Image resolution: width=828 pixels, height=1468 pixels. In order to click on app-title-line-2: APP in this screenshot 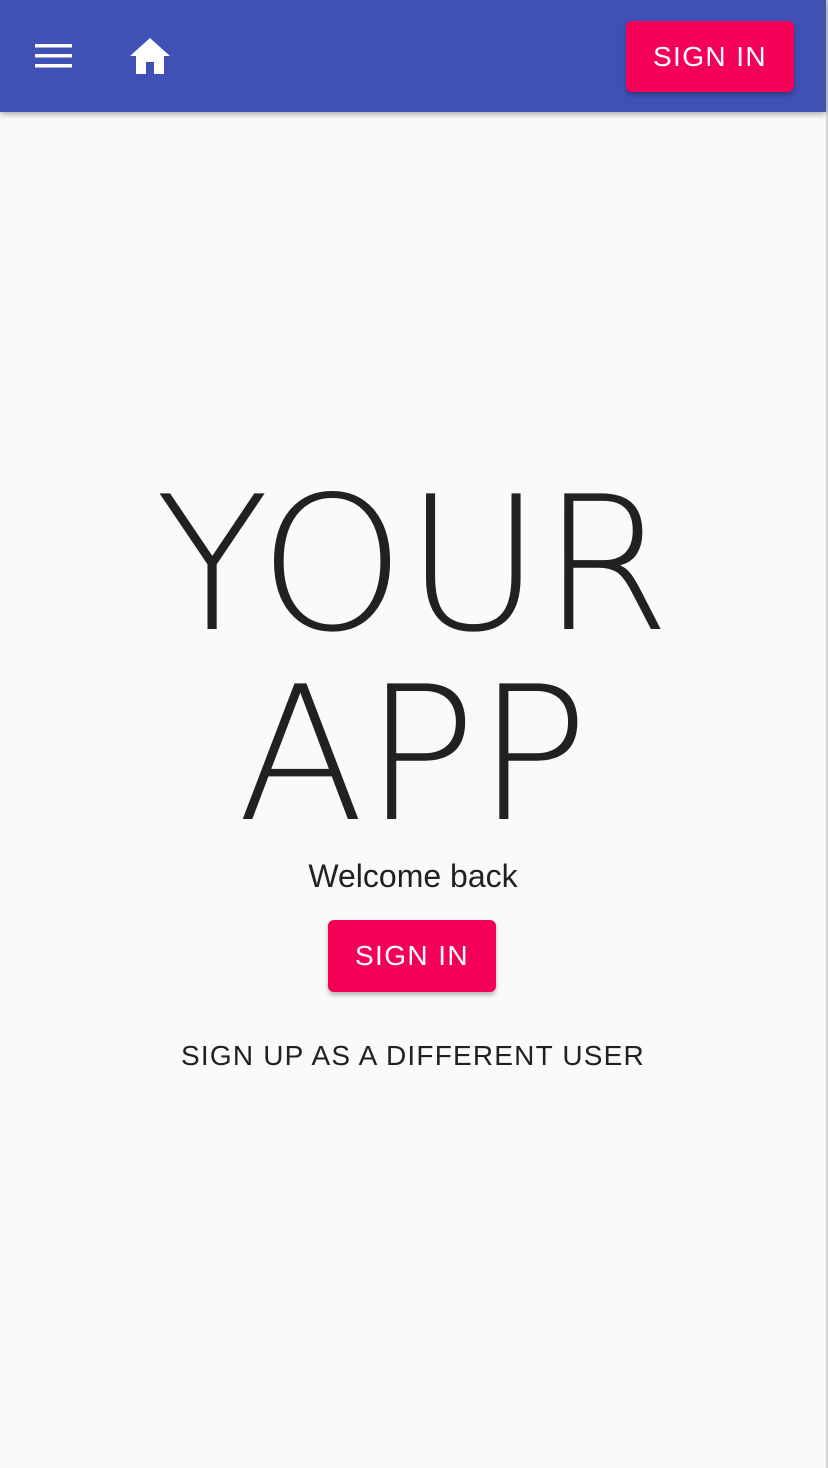, I will do `click(413, 754)`.